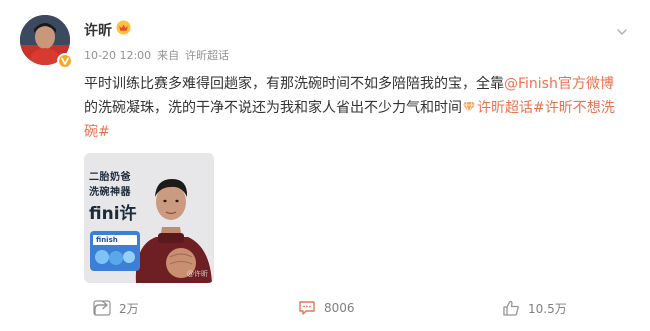 This screenshot has width=650, height=331. What do you see at coordinates (102, 308) in the screenshot?
I see `forward-icon` at bounding box center [102, 308].